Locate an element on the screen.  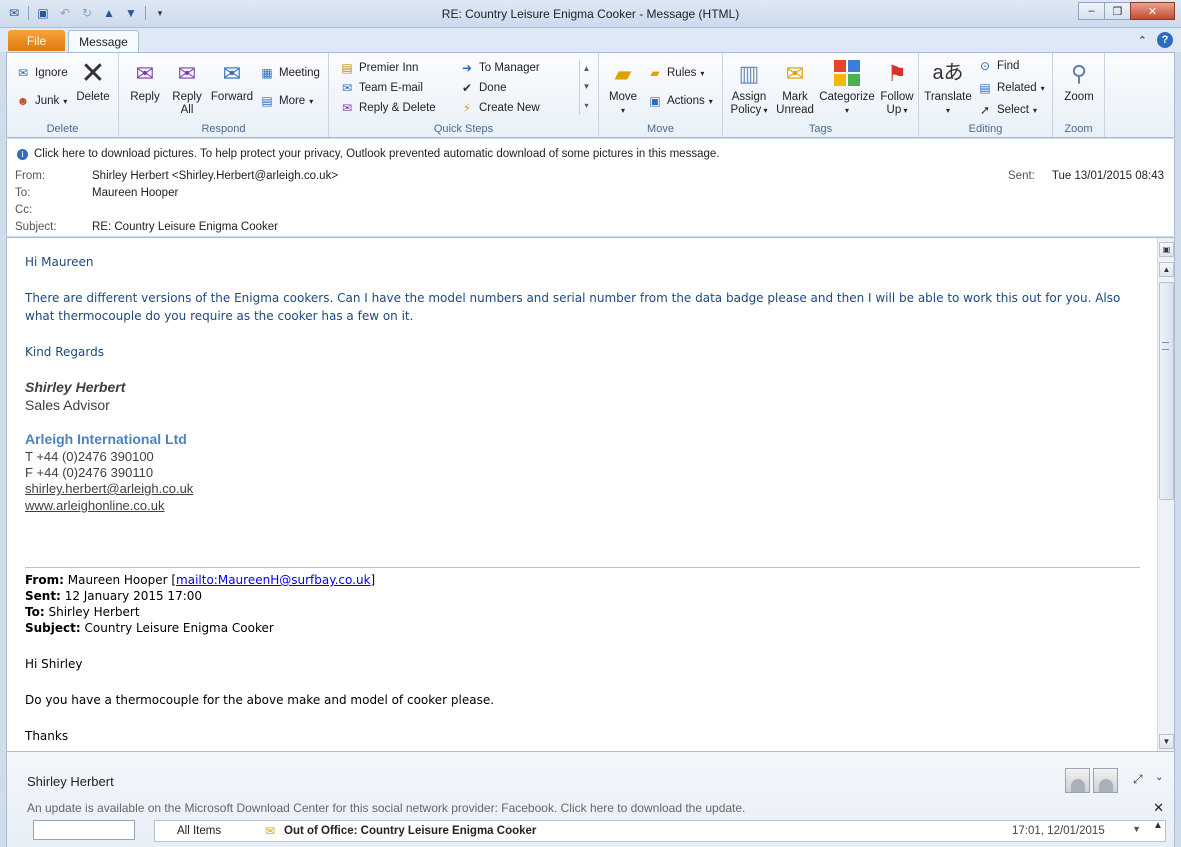
junk-button: ☻ Junk ▾ is located at coordinates (41, 101).